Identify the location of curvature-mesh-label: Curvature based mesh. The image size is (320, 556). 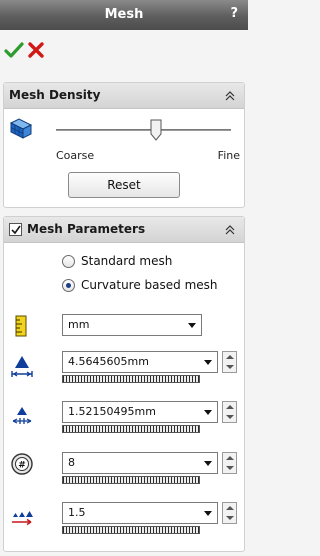
(149, 285).